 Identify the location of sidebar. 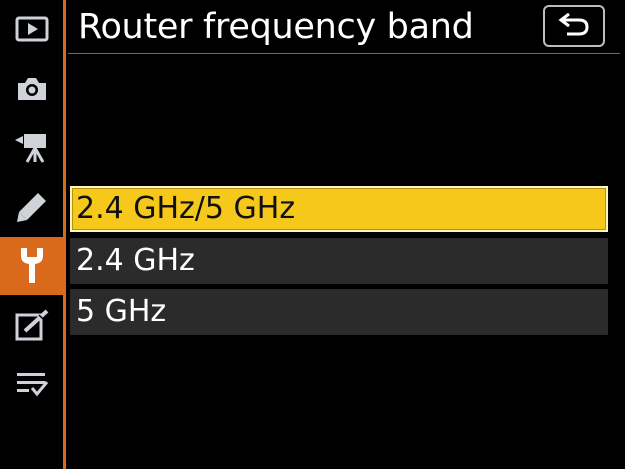
(31, 234).